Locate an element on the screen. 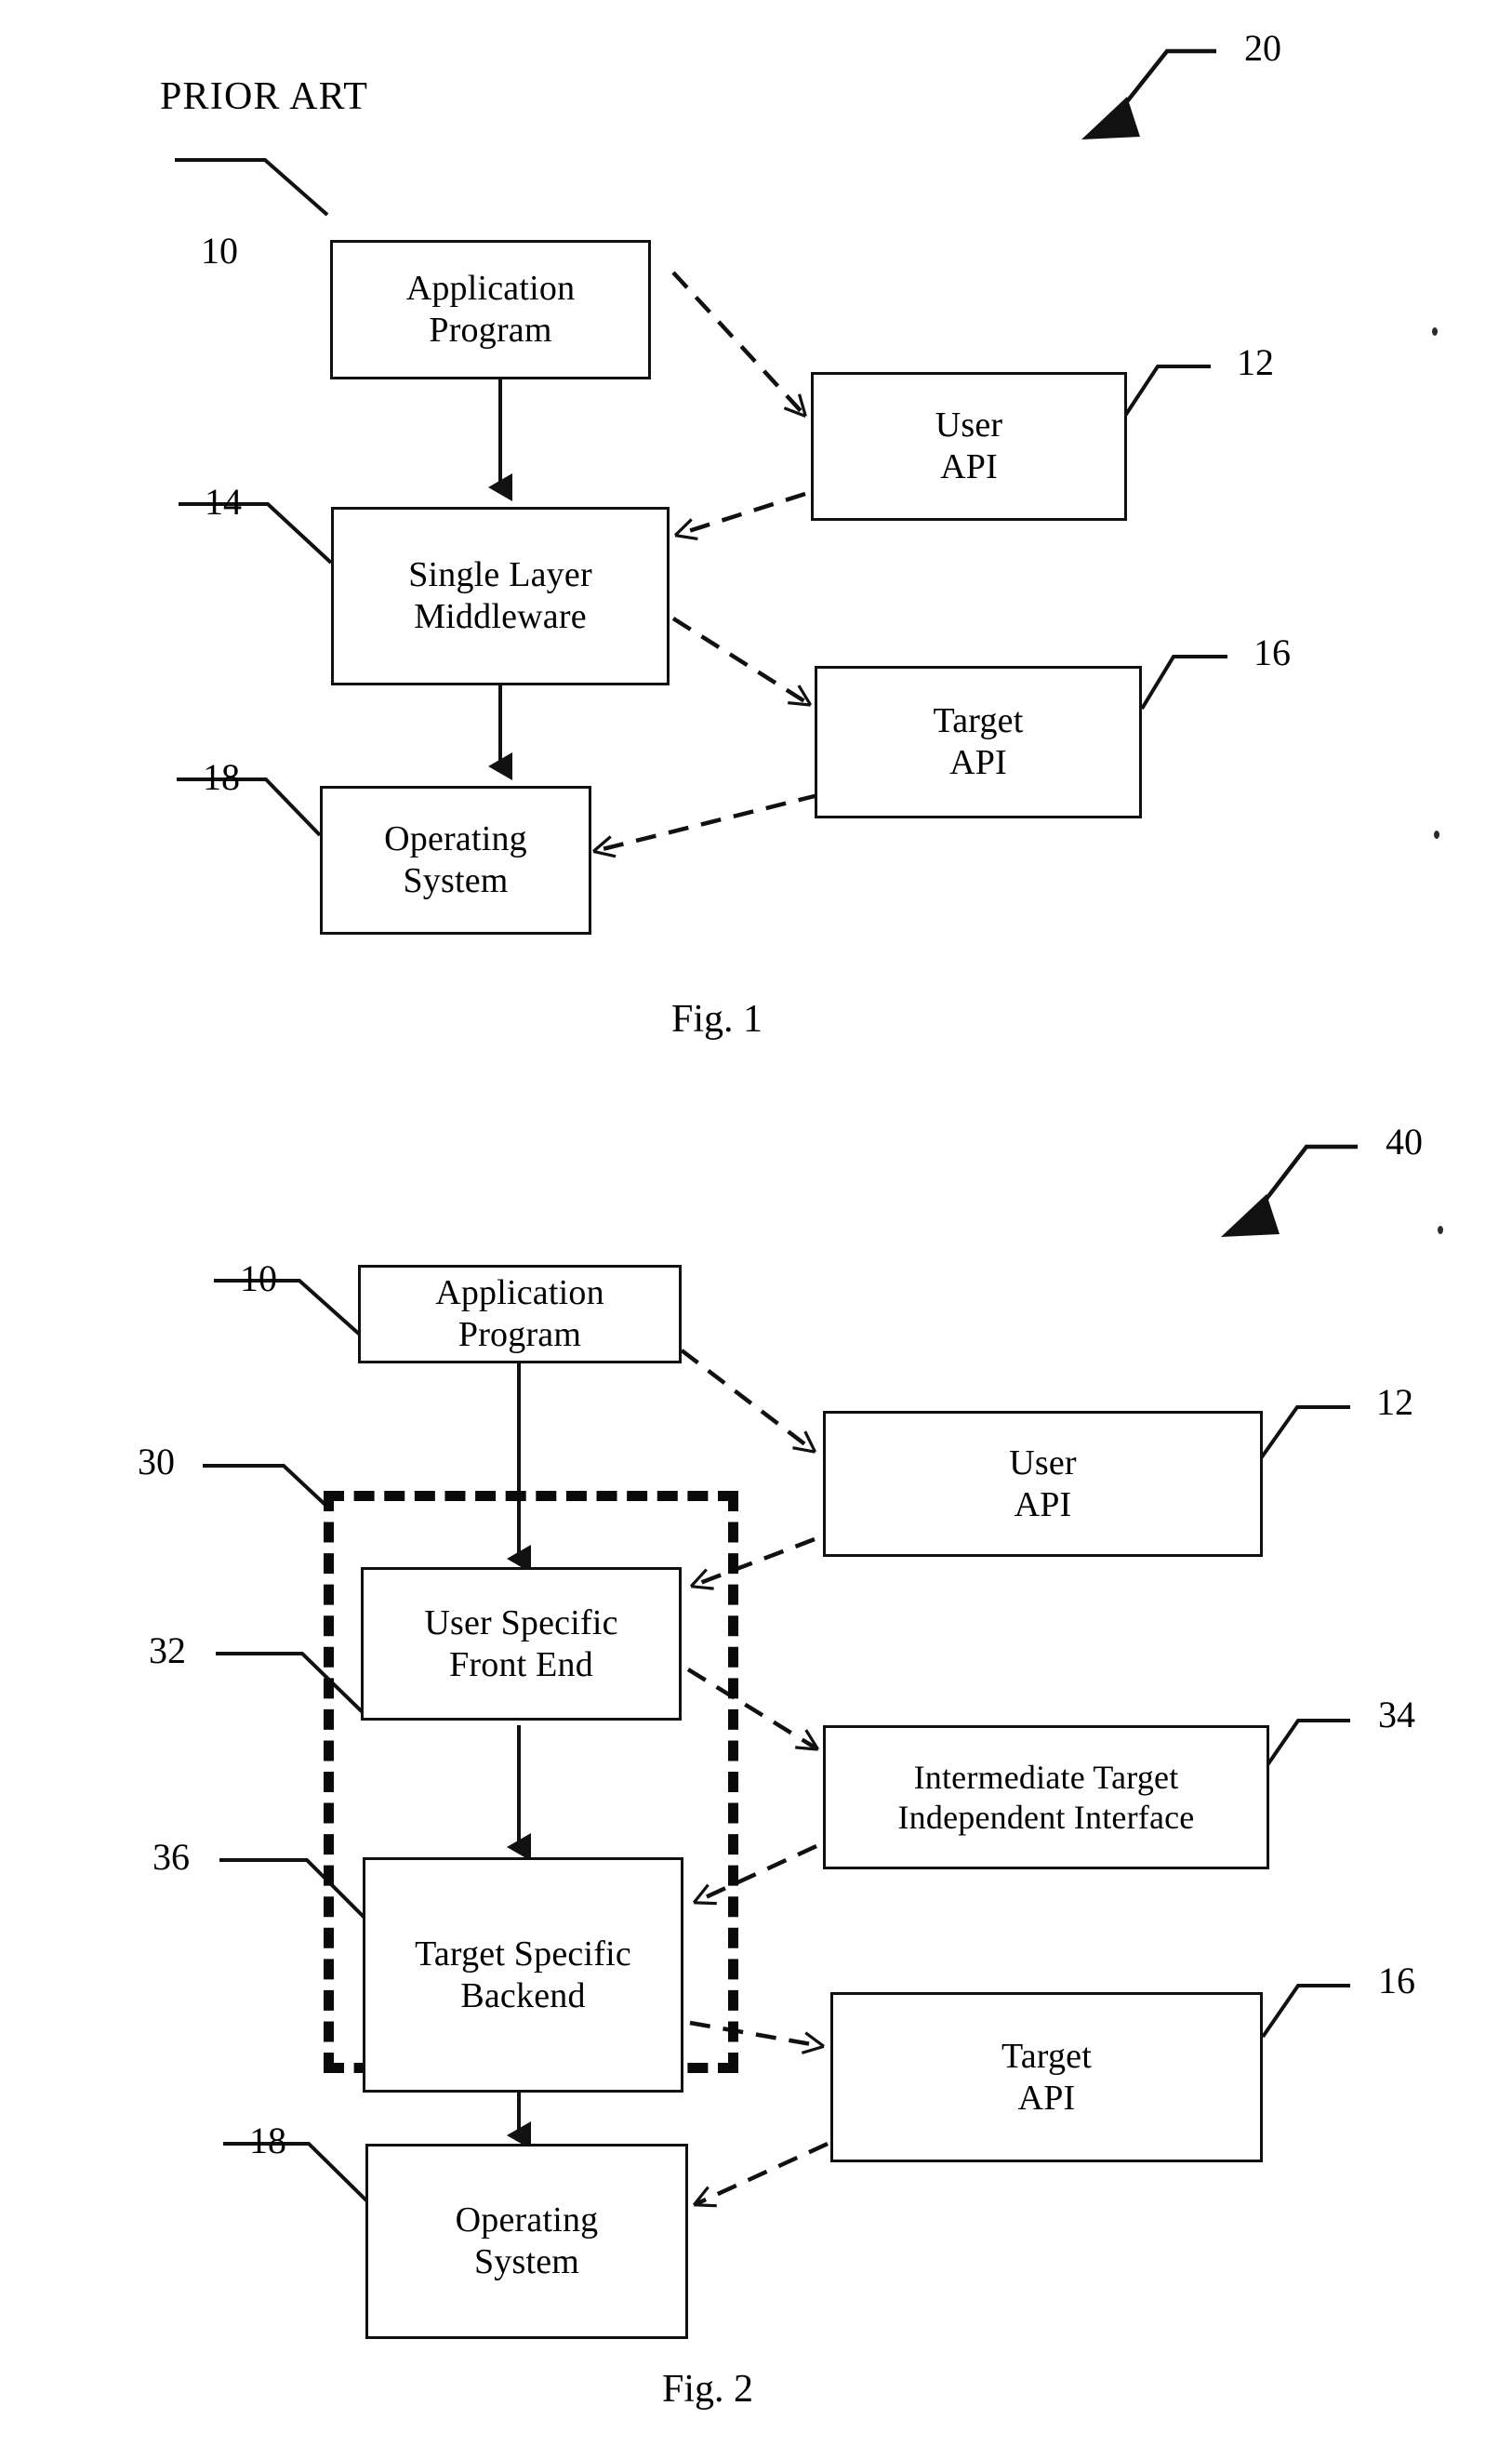 The image size is (1512, 2459). fig2-target-specific-backend-line1: Target Specific is located at coordinates (523, 1954).